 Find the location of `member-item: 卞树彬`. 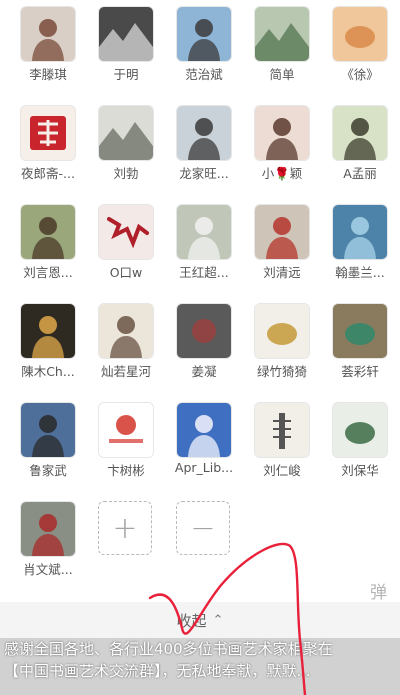

member-item: 卞树彬 is located at coordinates (126, 440).